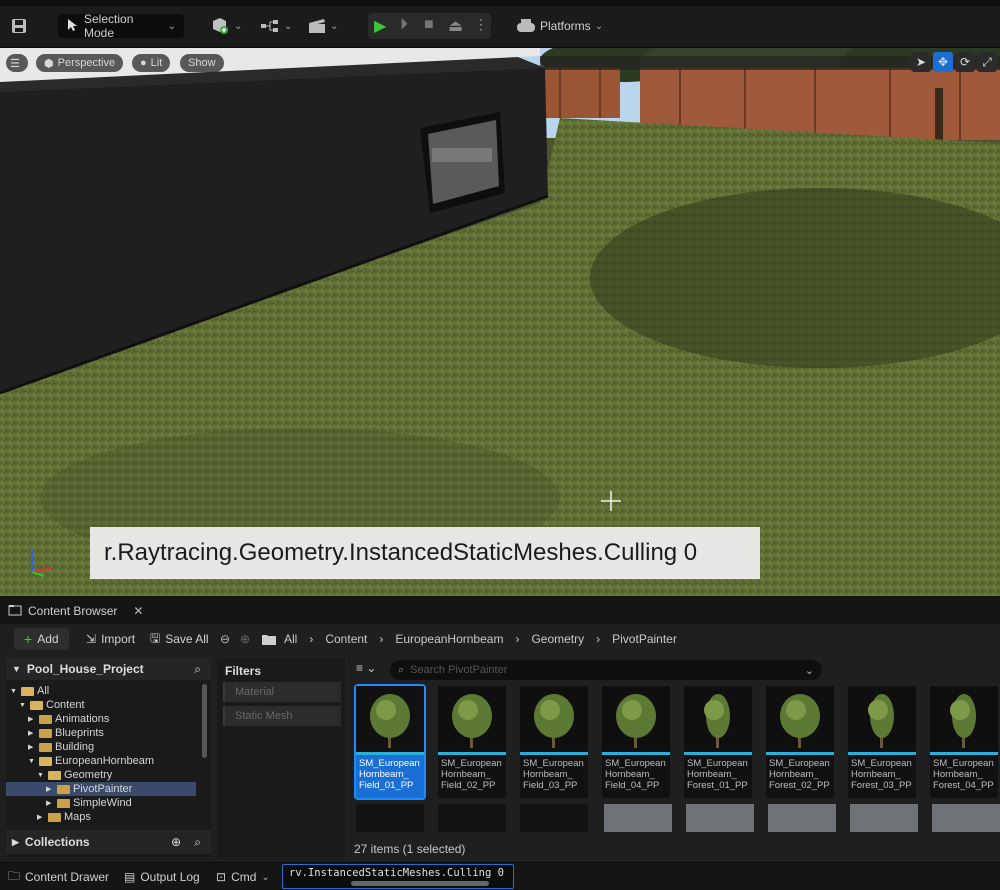  I want to click on tree-scrollbar, so click(204, 721).